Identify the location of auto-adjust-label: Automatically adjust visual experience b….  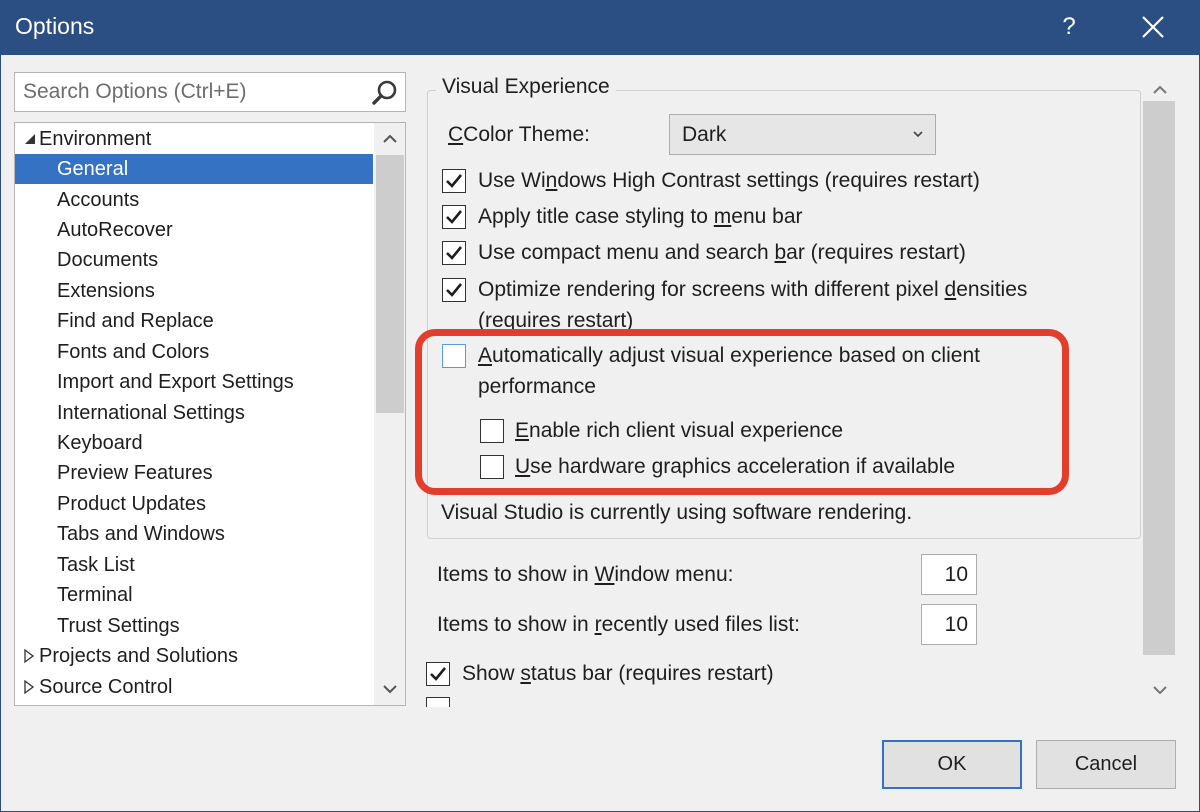
(729, 356).